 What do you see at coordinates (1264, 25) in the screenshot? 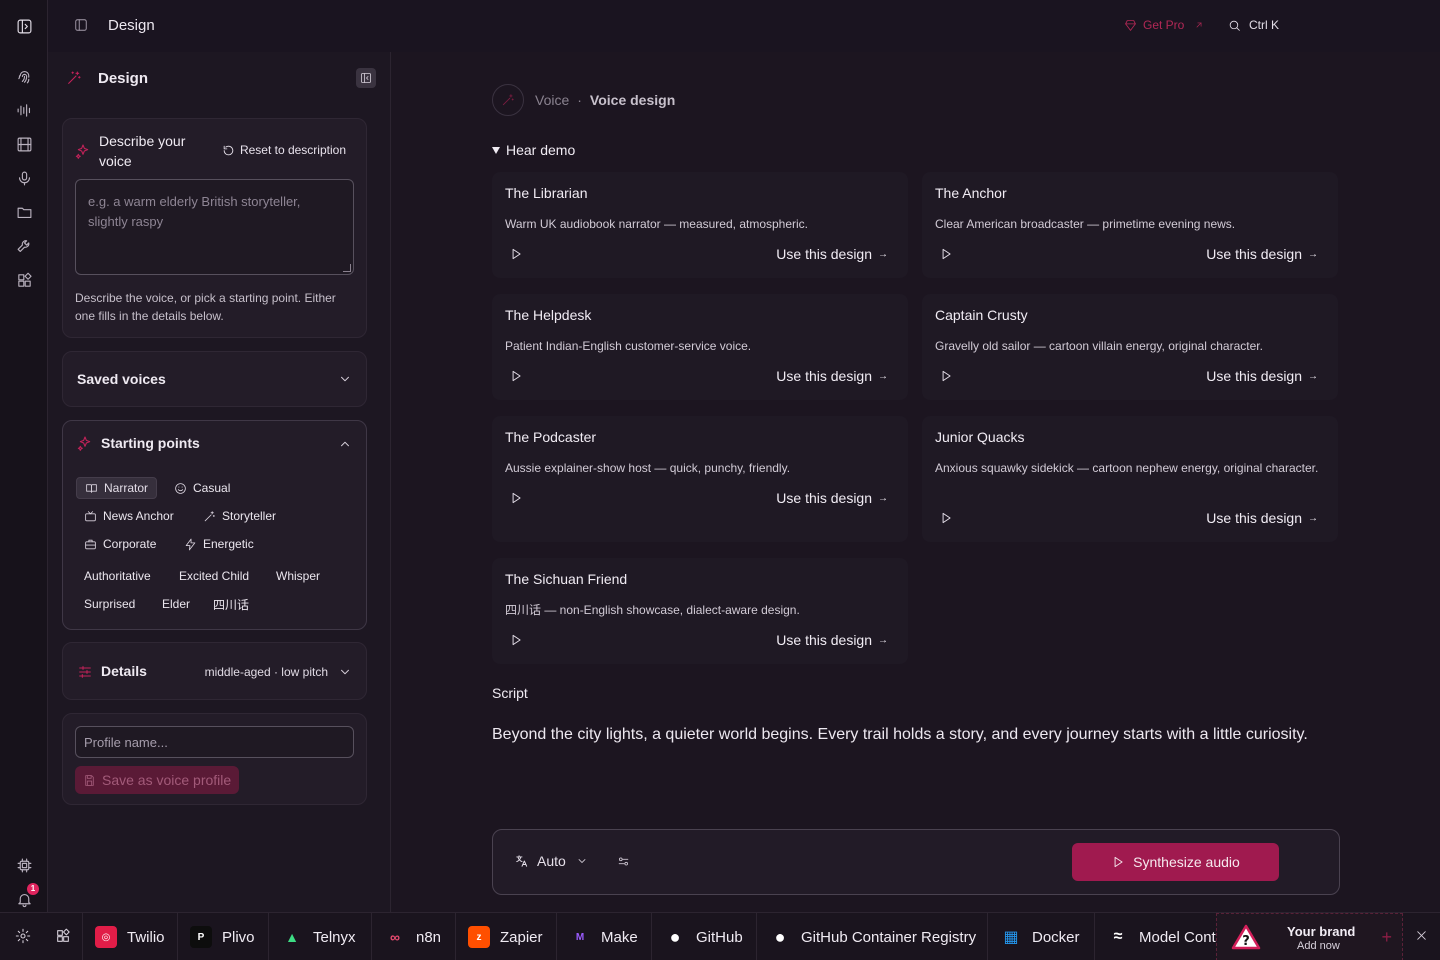
I see `search-shortcut: Ctrl K` at bounding box center [1264, 25].